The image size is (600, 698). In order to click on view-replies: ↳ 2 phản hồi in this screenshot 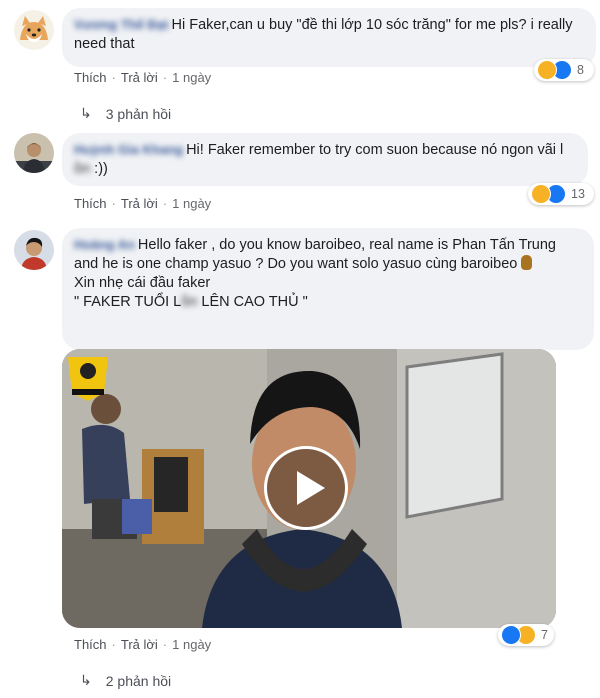, I will do `click(125, 680)`.